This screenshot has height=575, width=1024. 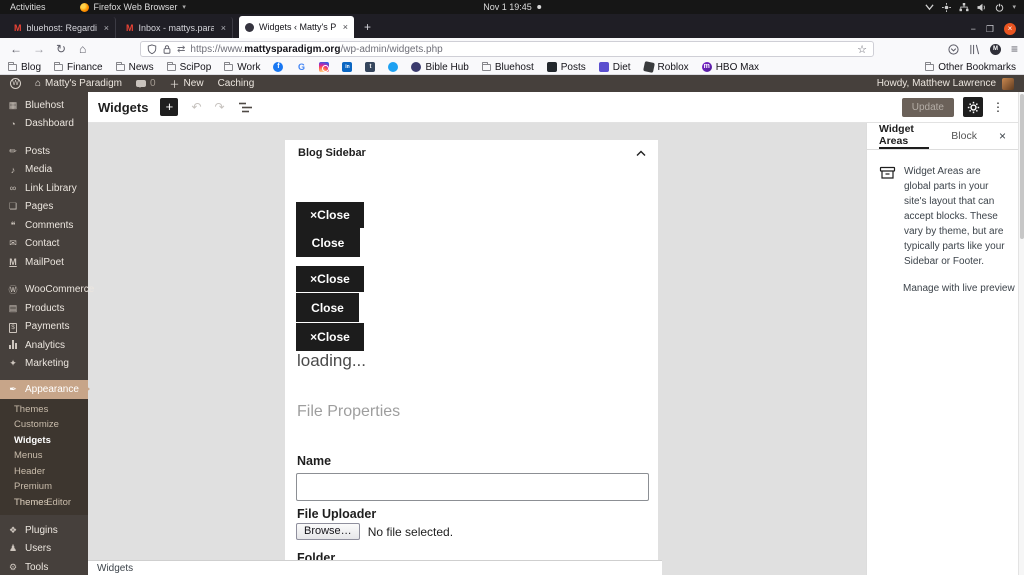 What do you see at coordinates (1014, 49) in the screenshot?
I see `menu-icon: ≡` at bounding box center [1014, 49].